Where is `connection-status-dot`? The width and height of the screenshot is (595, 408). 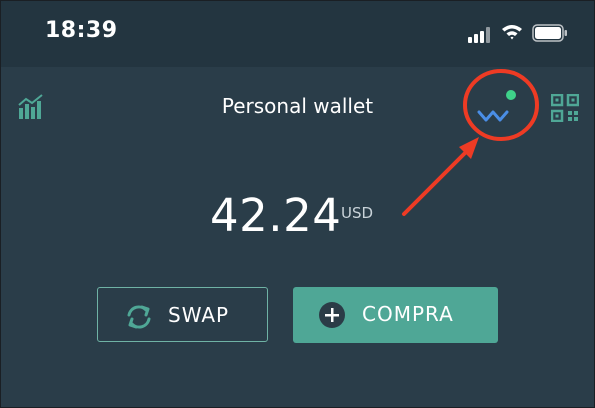 connection-status-dot is located at coordinates (511, 95).